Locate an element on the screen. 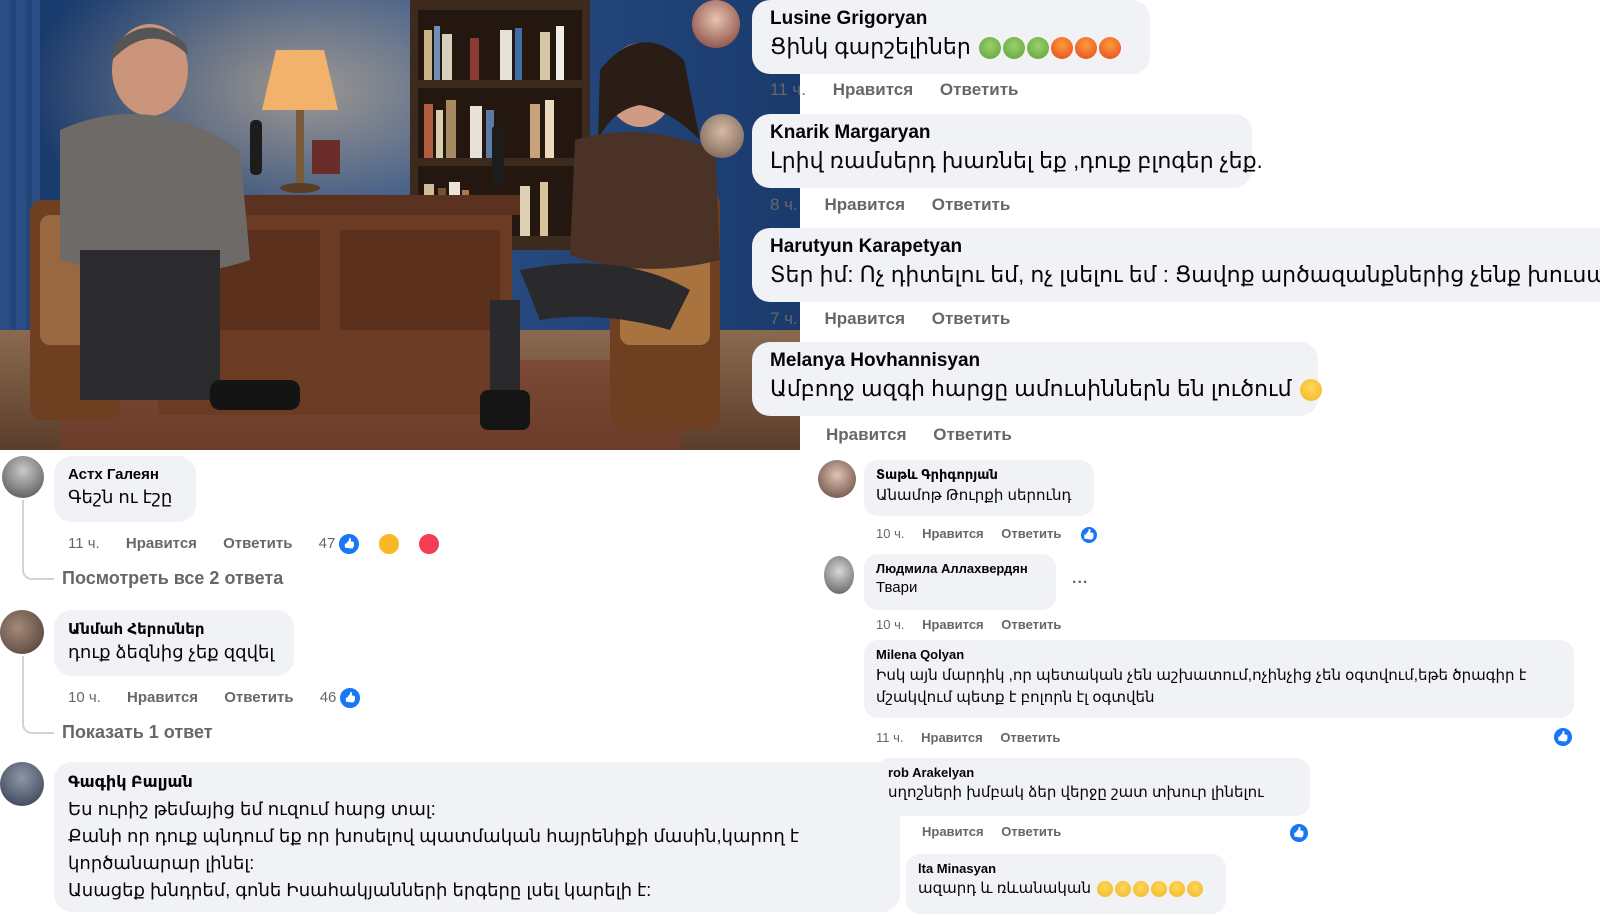  comment-author: Տաթև Գրիգորյան is located at coordinates (979, 475).